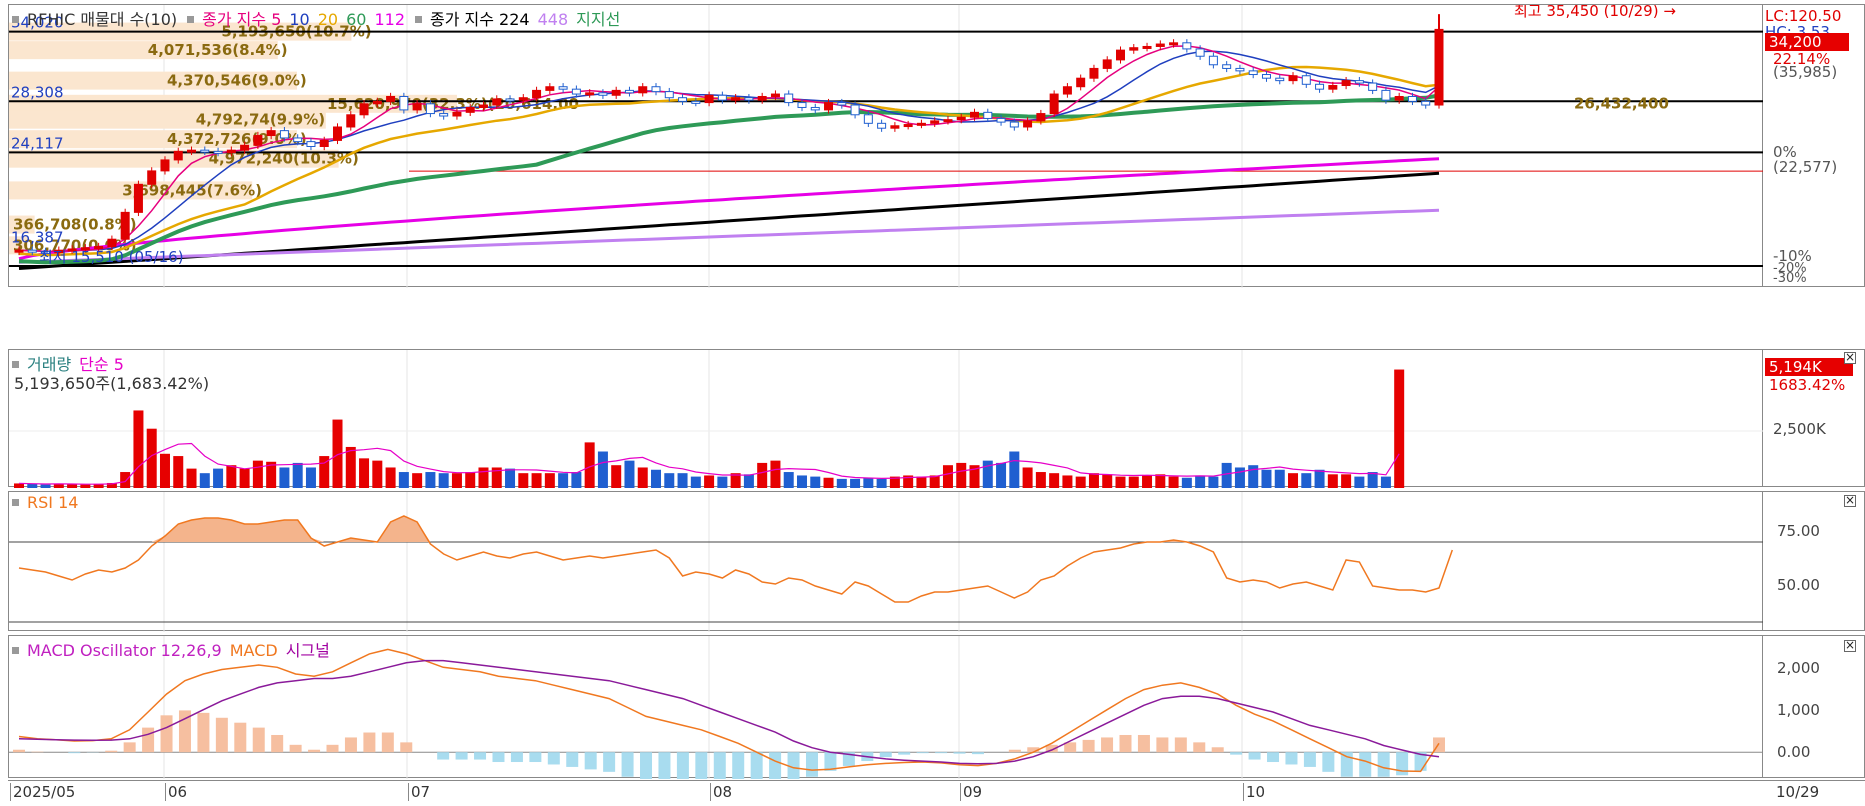  I want to click on rsi-overbought-fill, so click(736, 529).